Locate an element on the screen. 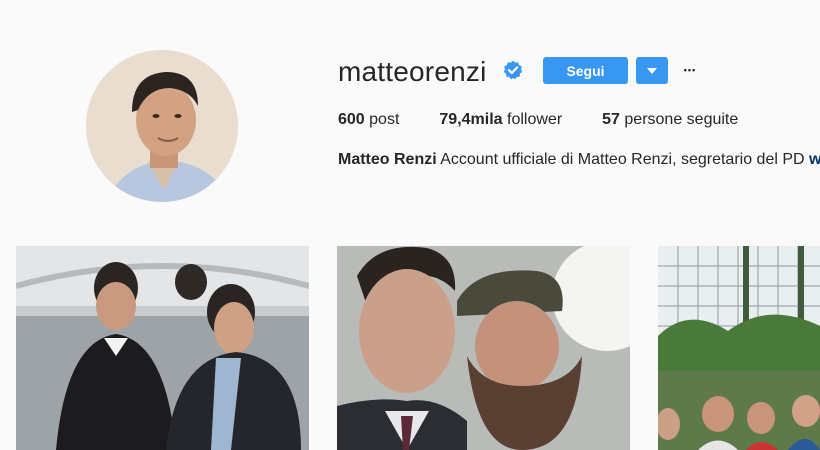 This screenshot has width=820, height=450. following-count: 57 is located at coordinates (611, 119).